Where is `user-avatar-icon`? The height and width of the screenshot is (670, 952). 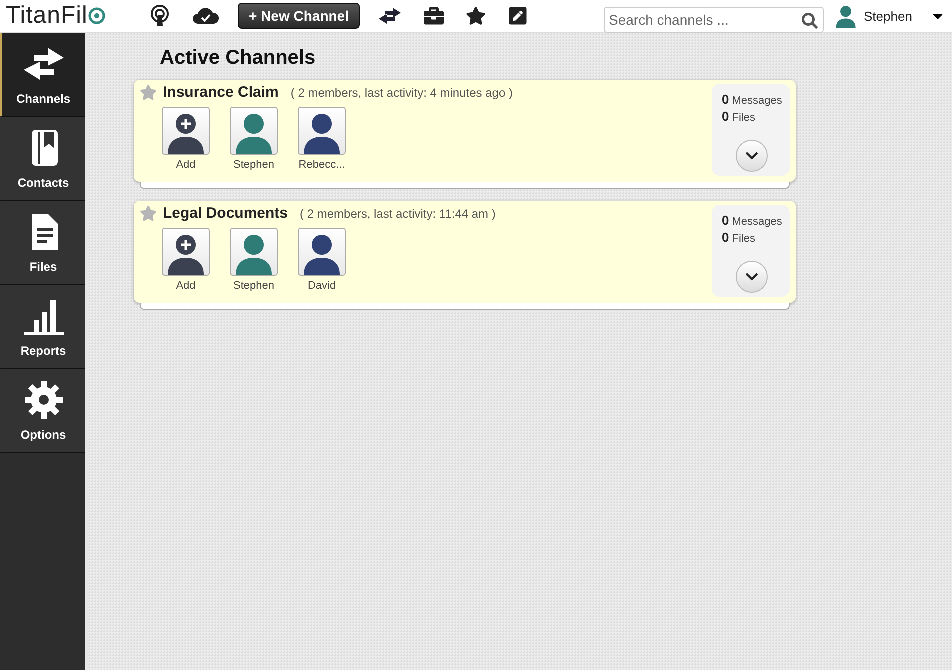
user-avatar-icon is located at coordinates (846, 16).